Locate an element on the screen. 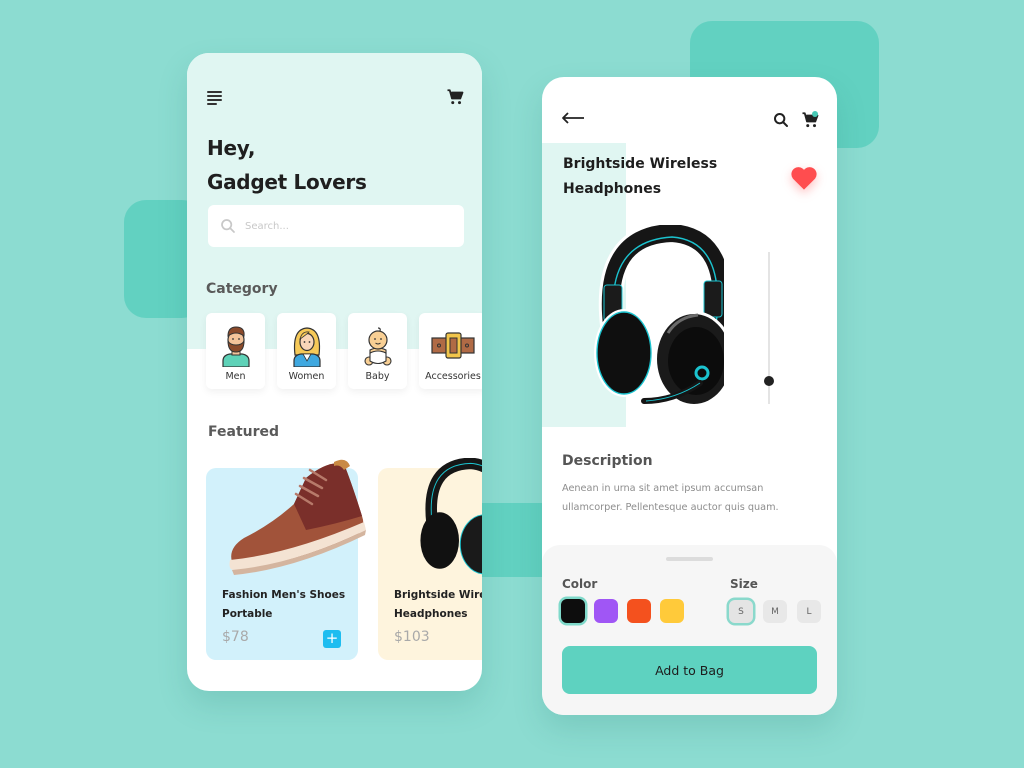 This screenshot has width=1024, height=768. color-options is located at coordinates (622, 611).